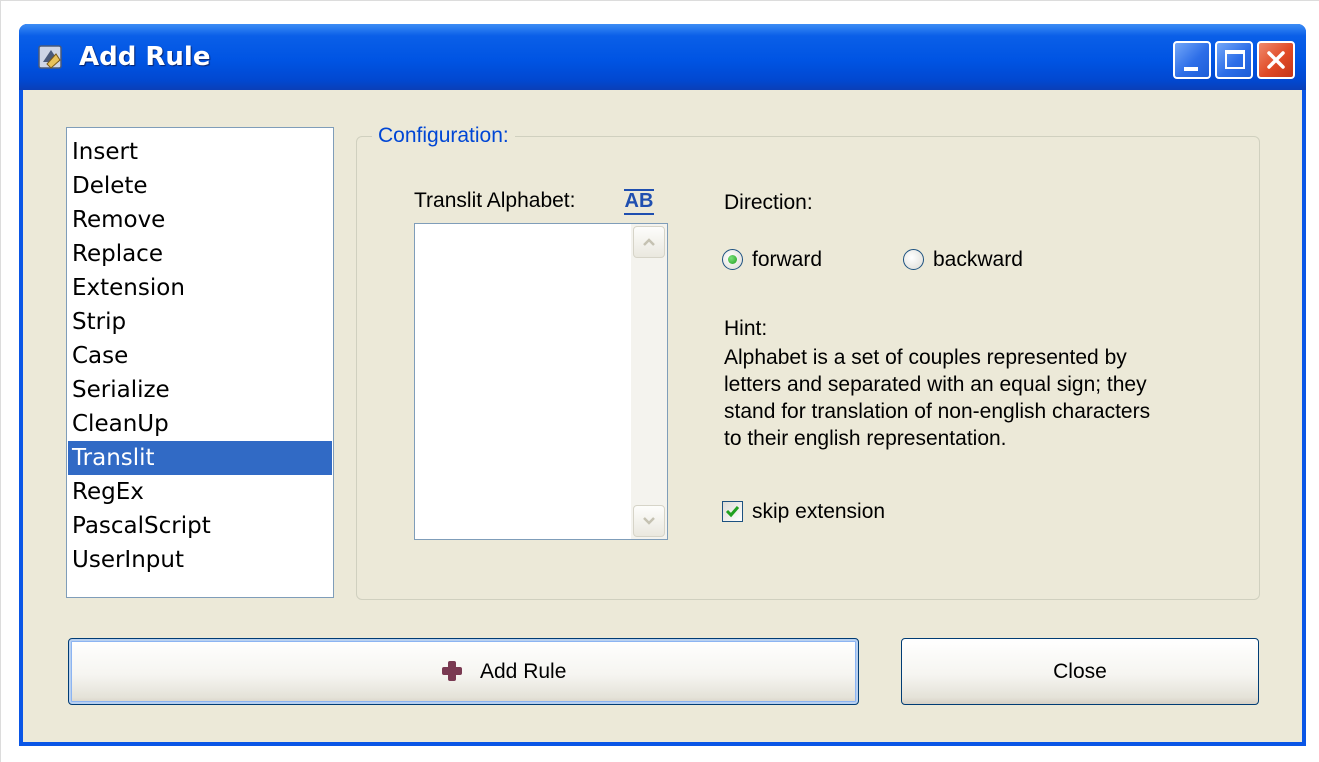 This screenshot has width=1319, height=762. I want to click on close-icon, so click(1276, 60).